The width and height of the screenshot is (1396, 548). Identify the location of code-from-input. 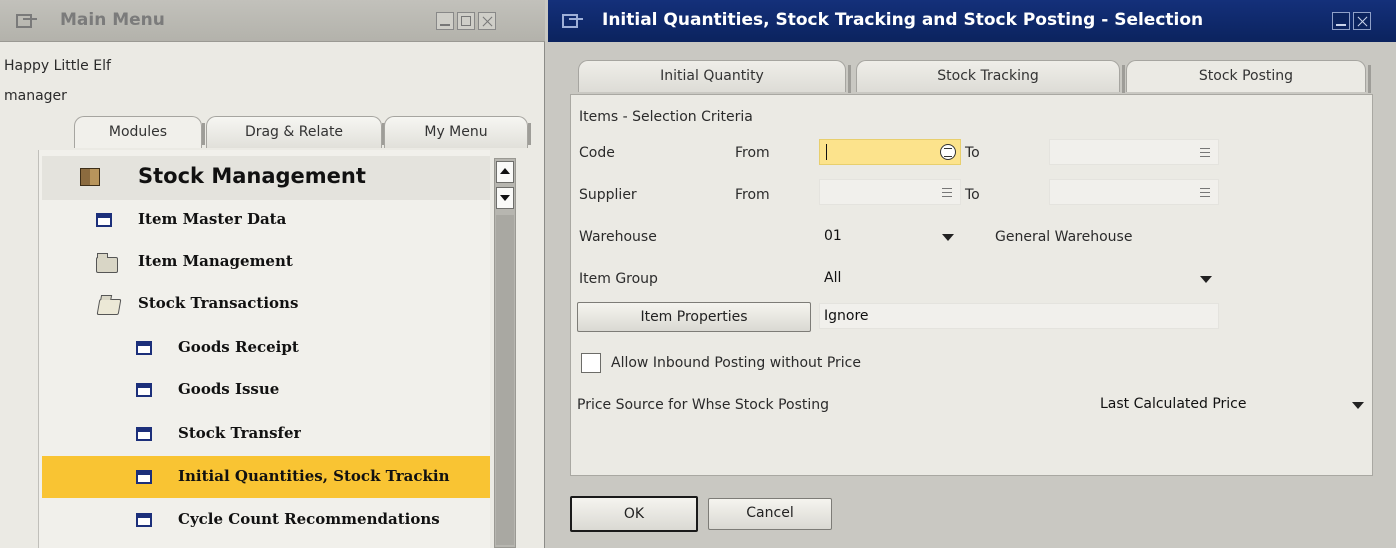
(890, 152).